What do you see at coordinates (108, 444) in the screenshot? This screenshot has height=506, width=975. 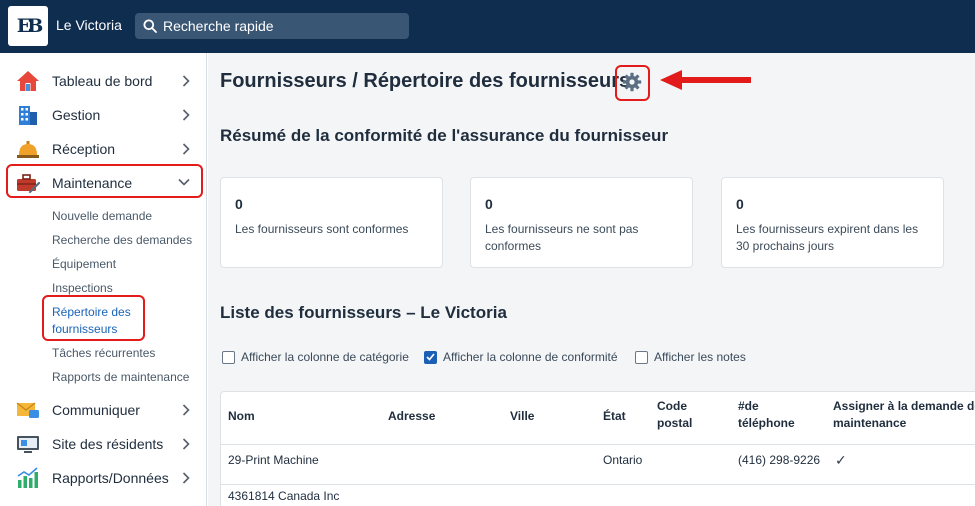 I see `sidebar-item-label: Site des résidents` at bounding box center [108, 444].